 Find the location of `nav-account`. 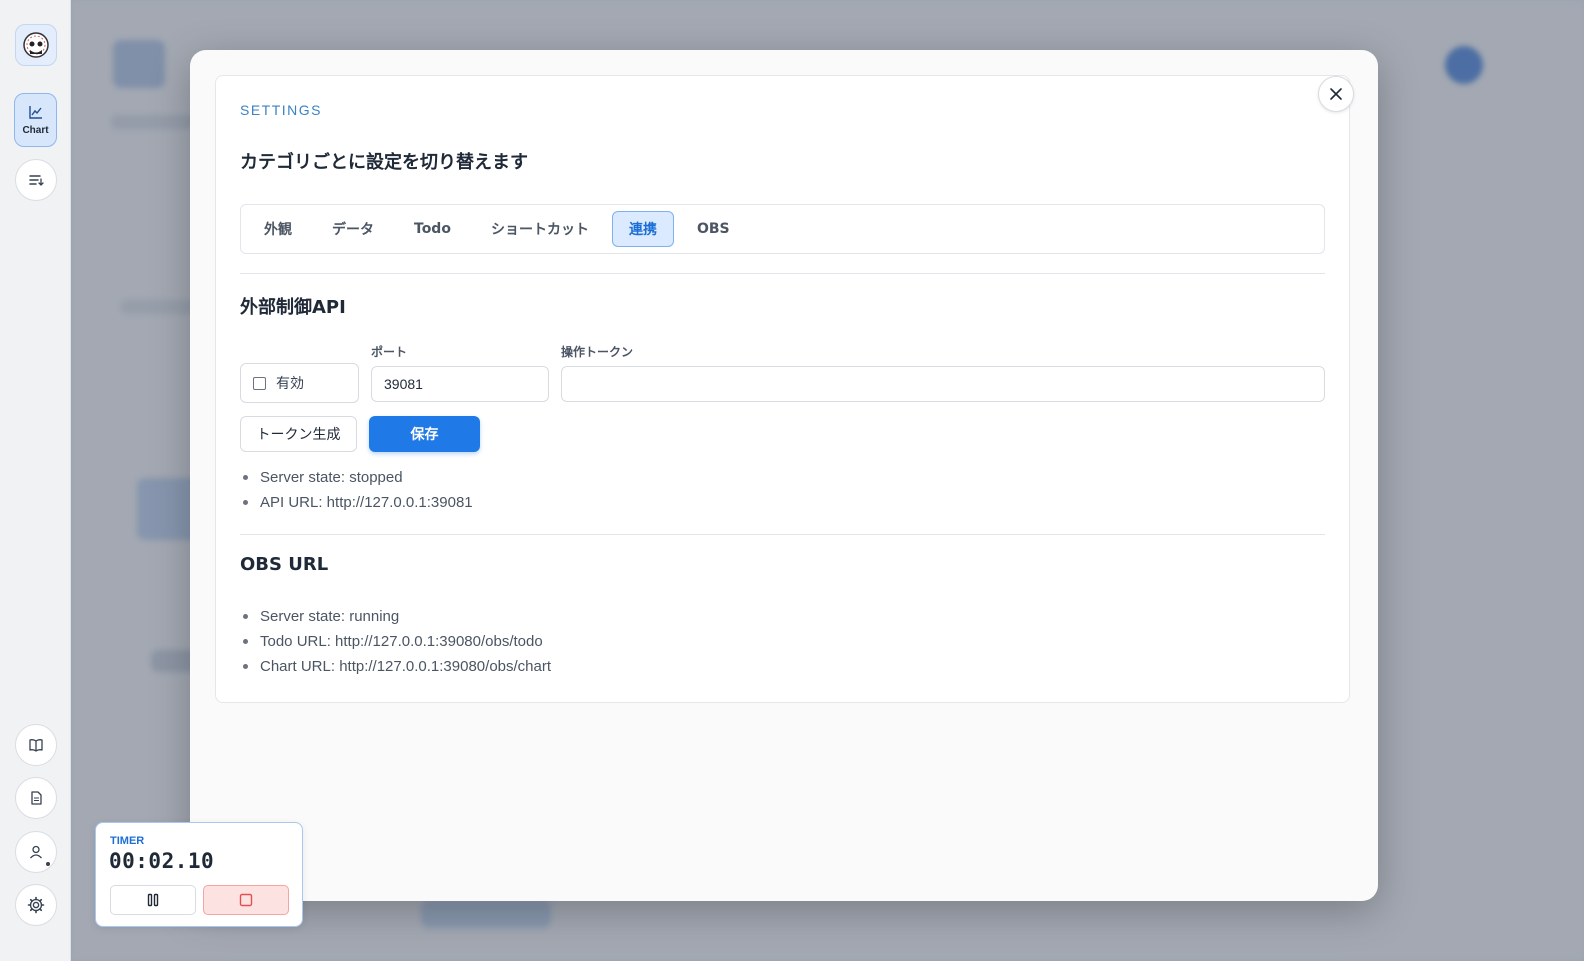

nav-account is located at coordinates (36, 852).